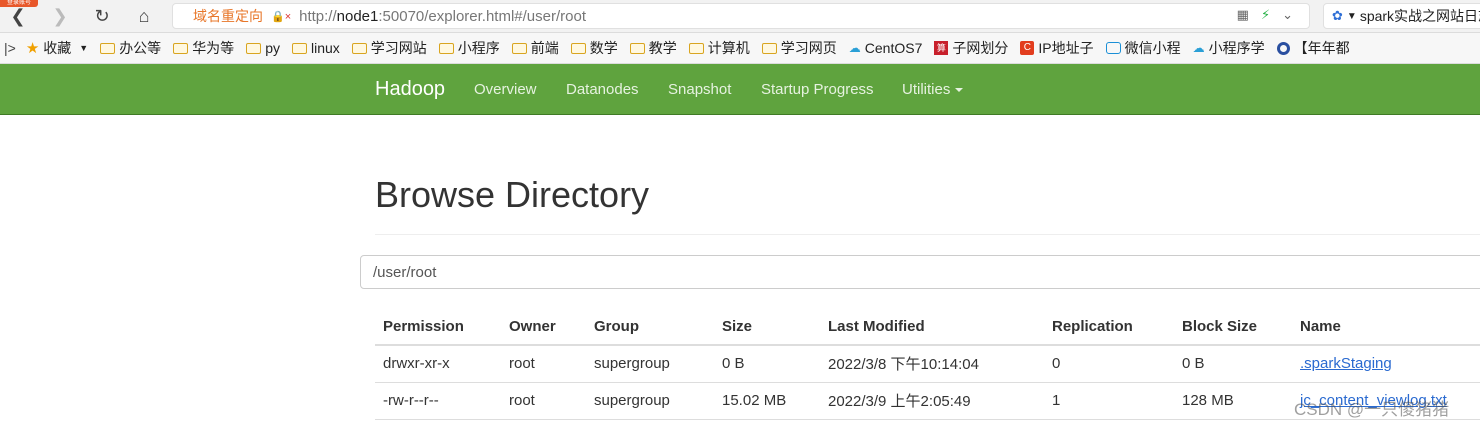 Image resolution: width=1480 pixels, height=425 pixels. Describe the element at coordinates (932, 327) in the screenshot. I see `column-header: Last Modified` at that location.